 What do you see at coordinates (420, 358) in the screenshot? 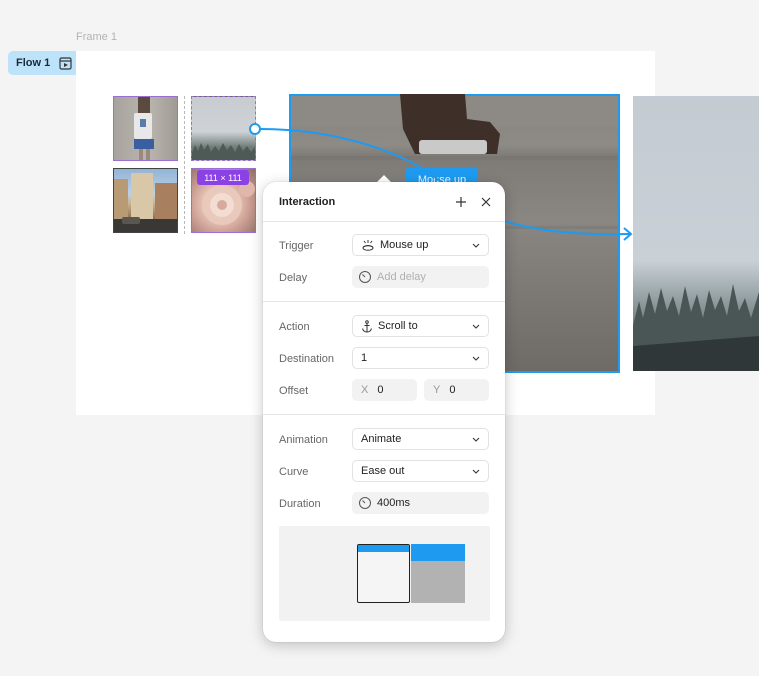
I see `destination-select: 1` at bounding box center [420, 358].